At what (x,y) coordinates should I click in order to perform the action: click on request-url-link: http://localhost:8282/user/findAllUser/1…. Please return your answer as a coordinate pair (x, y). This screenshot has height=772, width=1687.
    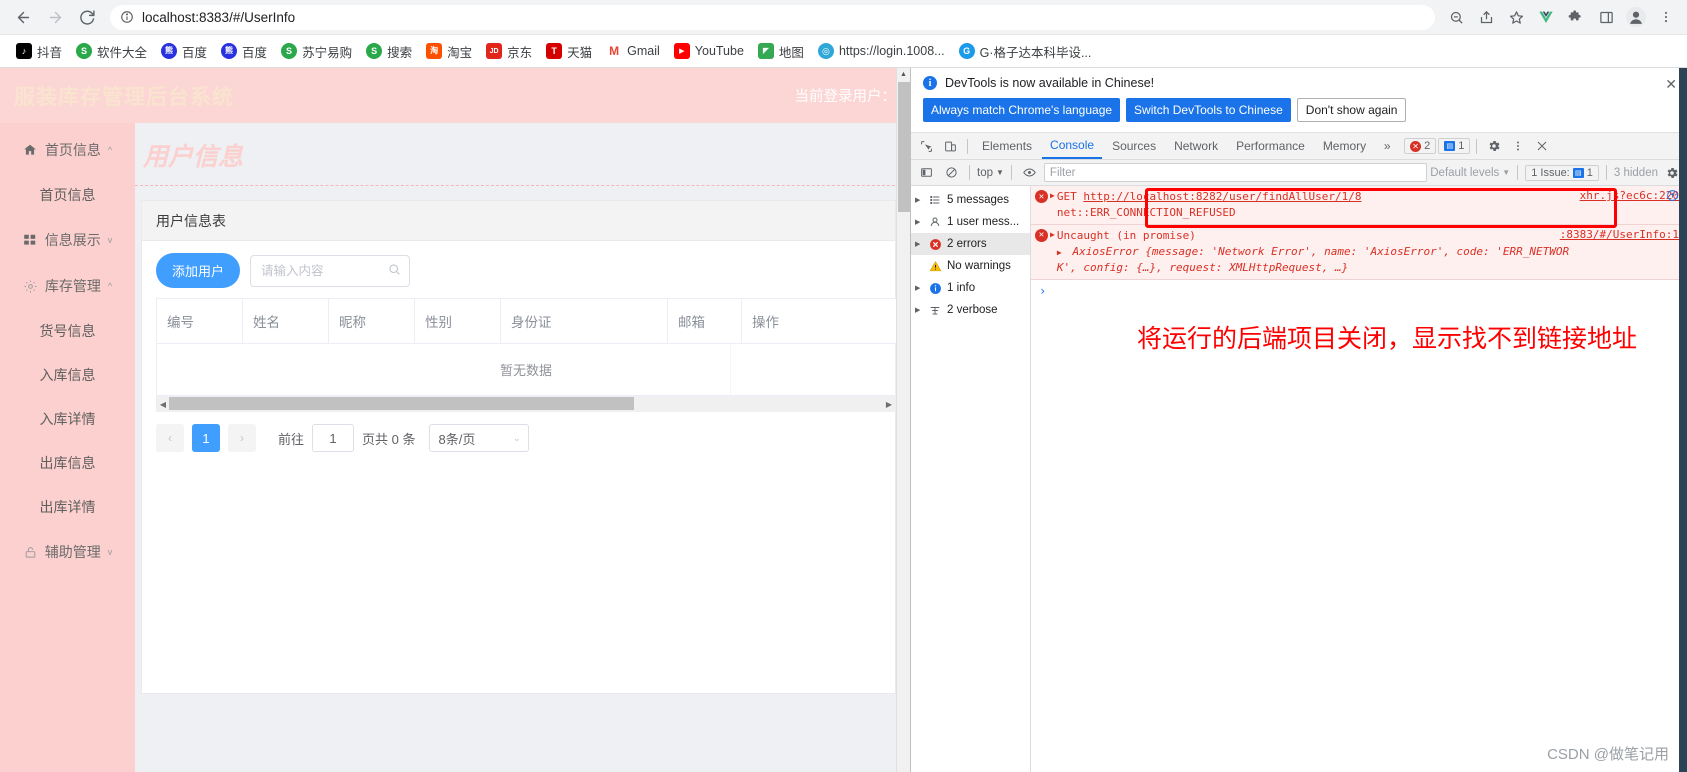
    Looking at the image, I should click on (1222, 196).